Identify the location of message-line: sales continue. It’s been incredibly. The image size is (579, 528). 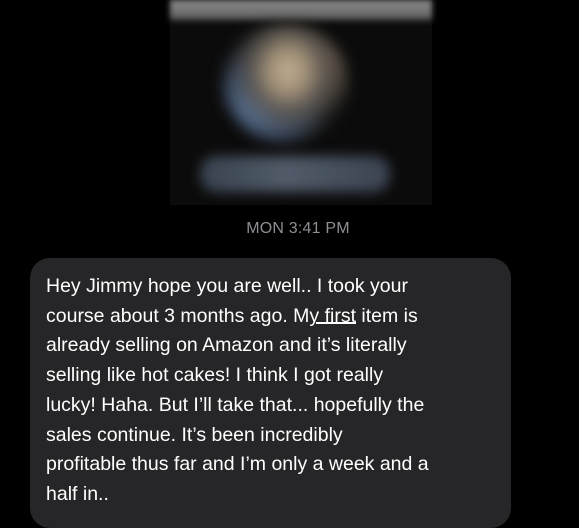
(194, 434).